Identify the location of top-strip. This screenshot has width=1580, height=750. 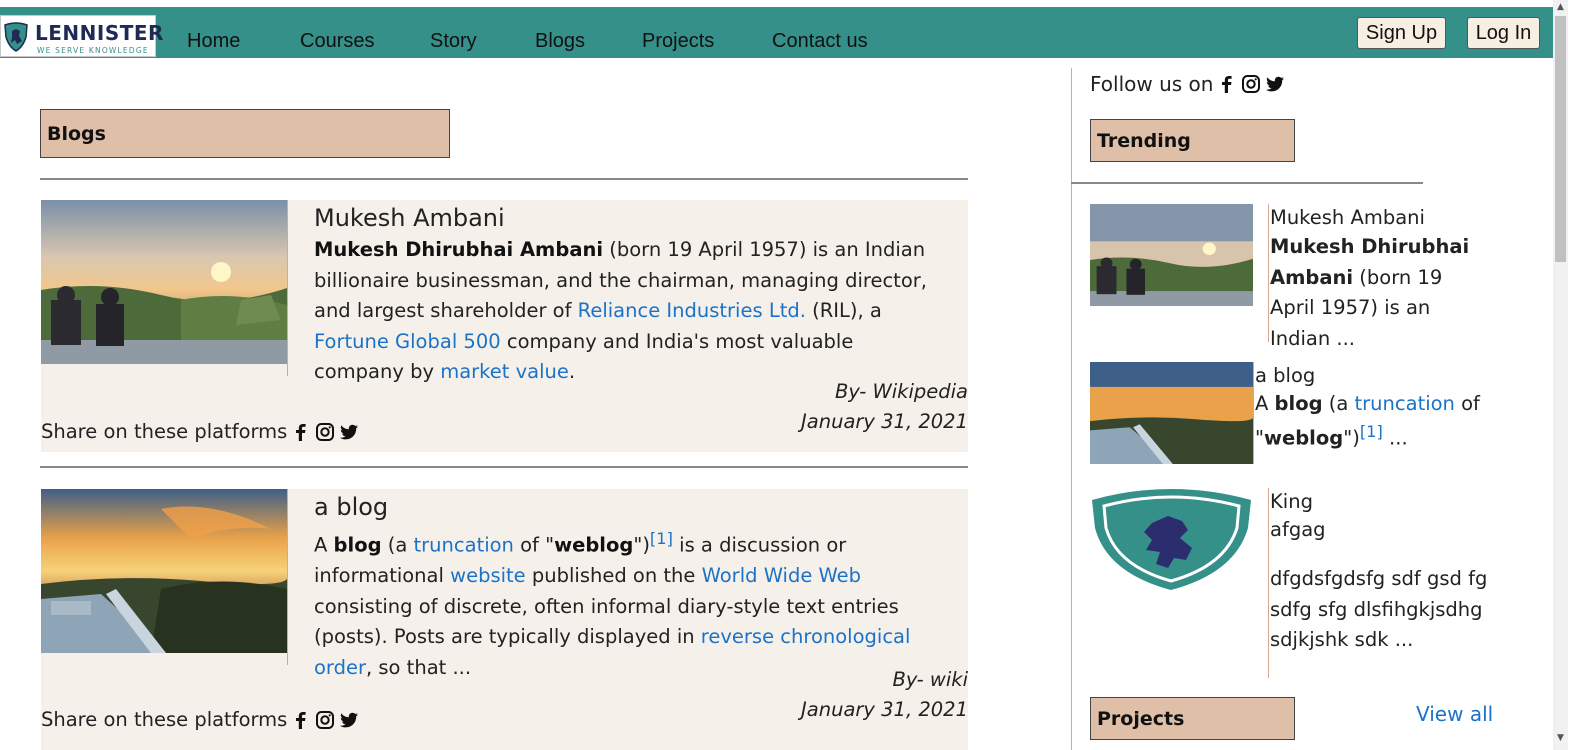
(784, 3).